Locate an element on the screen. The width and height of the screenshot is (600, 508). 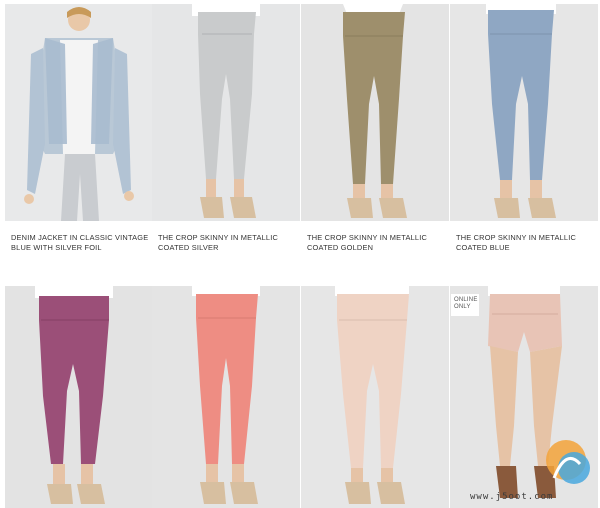
product-photo-crop-skinny-blue is located at coordinates (524, 112).